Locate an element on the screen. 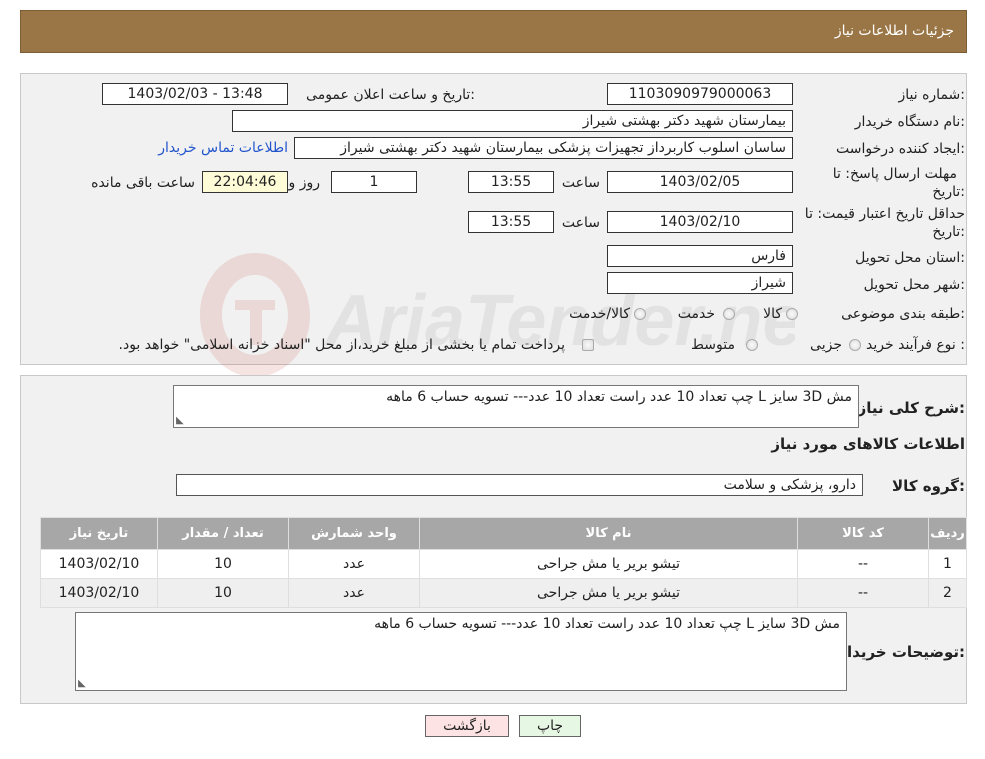 The height and width of the screenshot is (759, 985). col-header-date: تاریخ نیاز is located at coordinates (99, 533).